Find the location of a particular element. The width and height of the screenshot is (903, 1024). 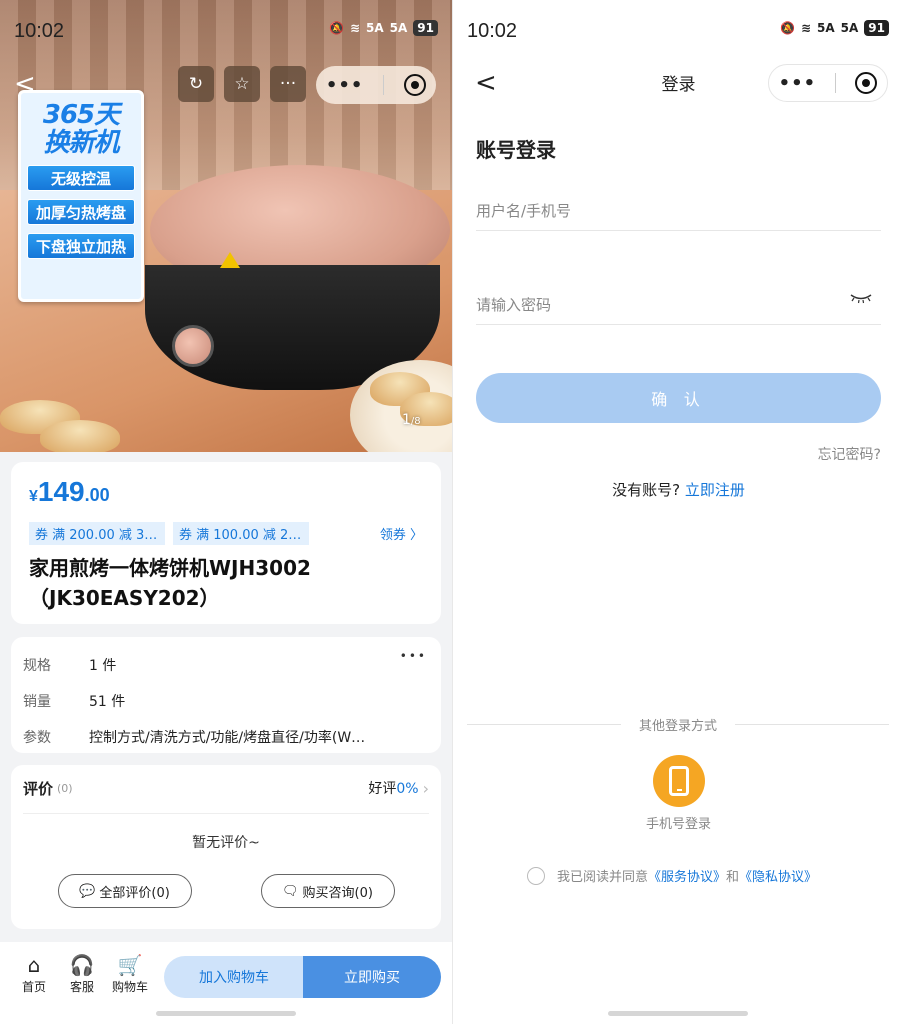

agree-prefix: 我已阅读并同意 is located at coordinates (603, 877).